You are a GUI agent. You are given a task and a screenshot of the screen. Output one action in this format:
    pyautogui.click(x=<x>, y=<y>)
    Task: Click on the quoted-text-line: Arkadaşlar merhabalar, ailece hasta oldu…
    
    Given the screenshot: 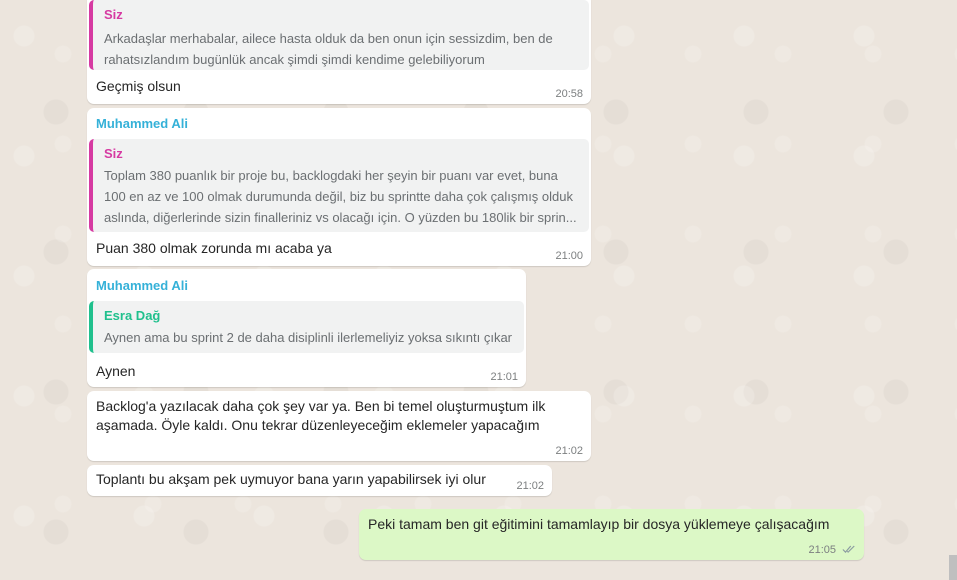 What is the action you would take?
    pyautogui.click(x=328, y=38)
    